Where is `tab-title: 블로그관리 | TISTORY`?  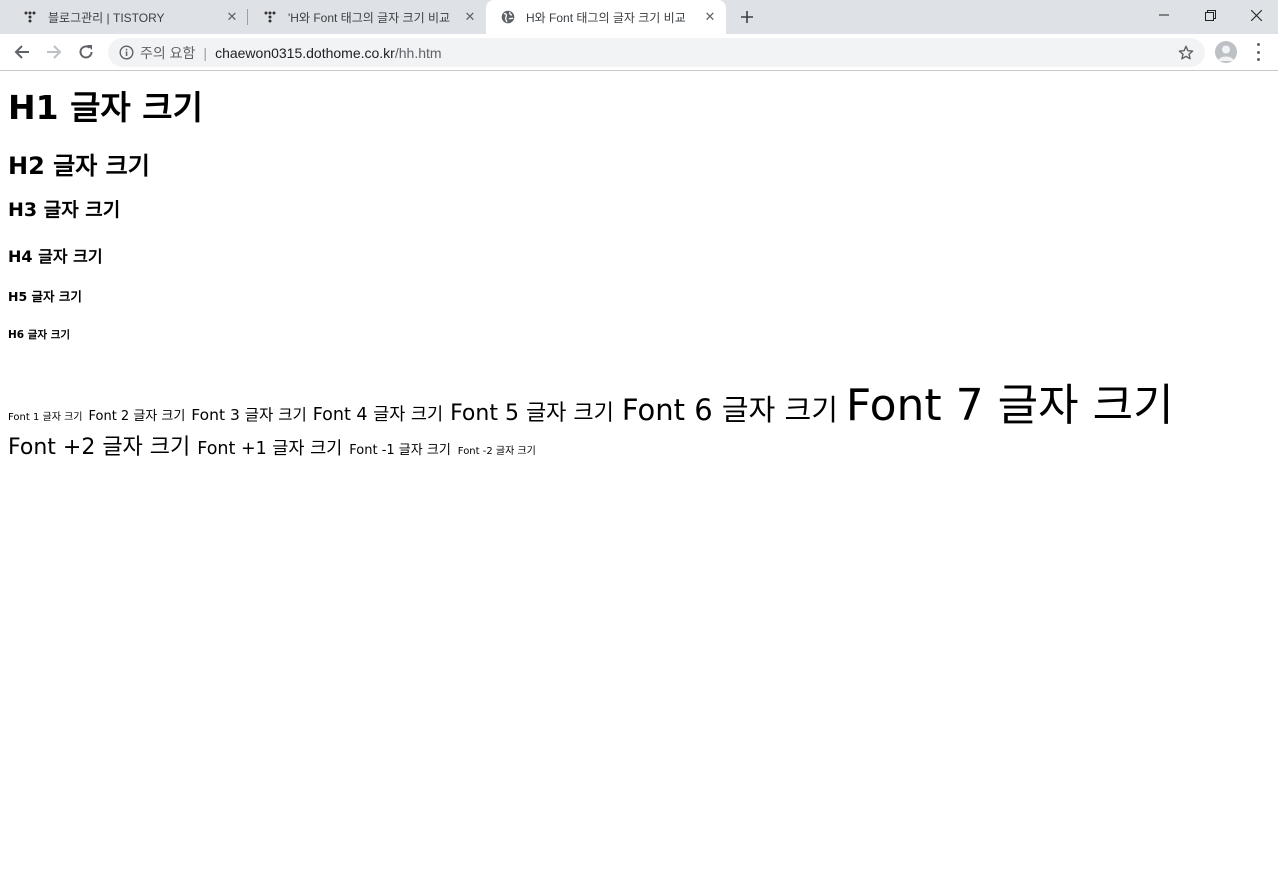 tab-title: 블로그관리 | TISTORY is located at coordinates (106, 17).